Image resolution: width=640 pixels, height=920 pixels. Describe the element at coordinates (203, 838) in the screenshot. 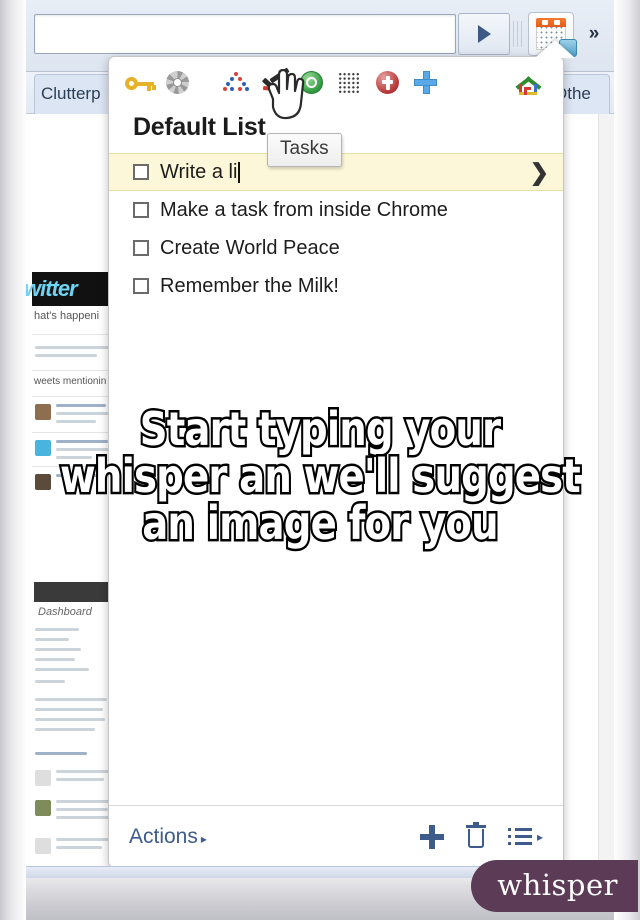

I see `actions-triangle-icon: ▸` at that location.